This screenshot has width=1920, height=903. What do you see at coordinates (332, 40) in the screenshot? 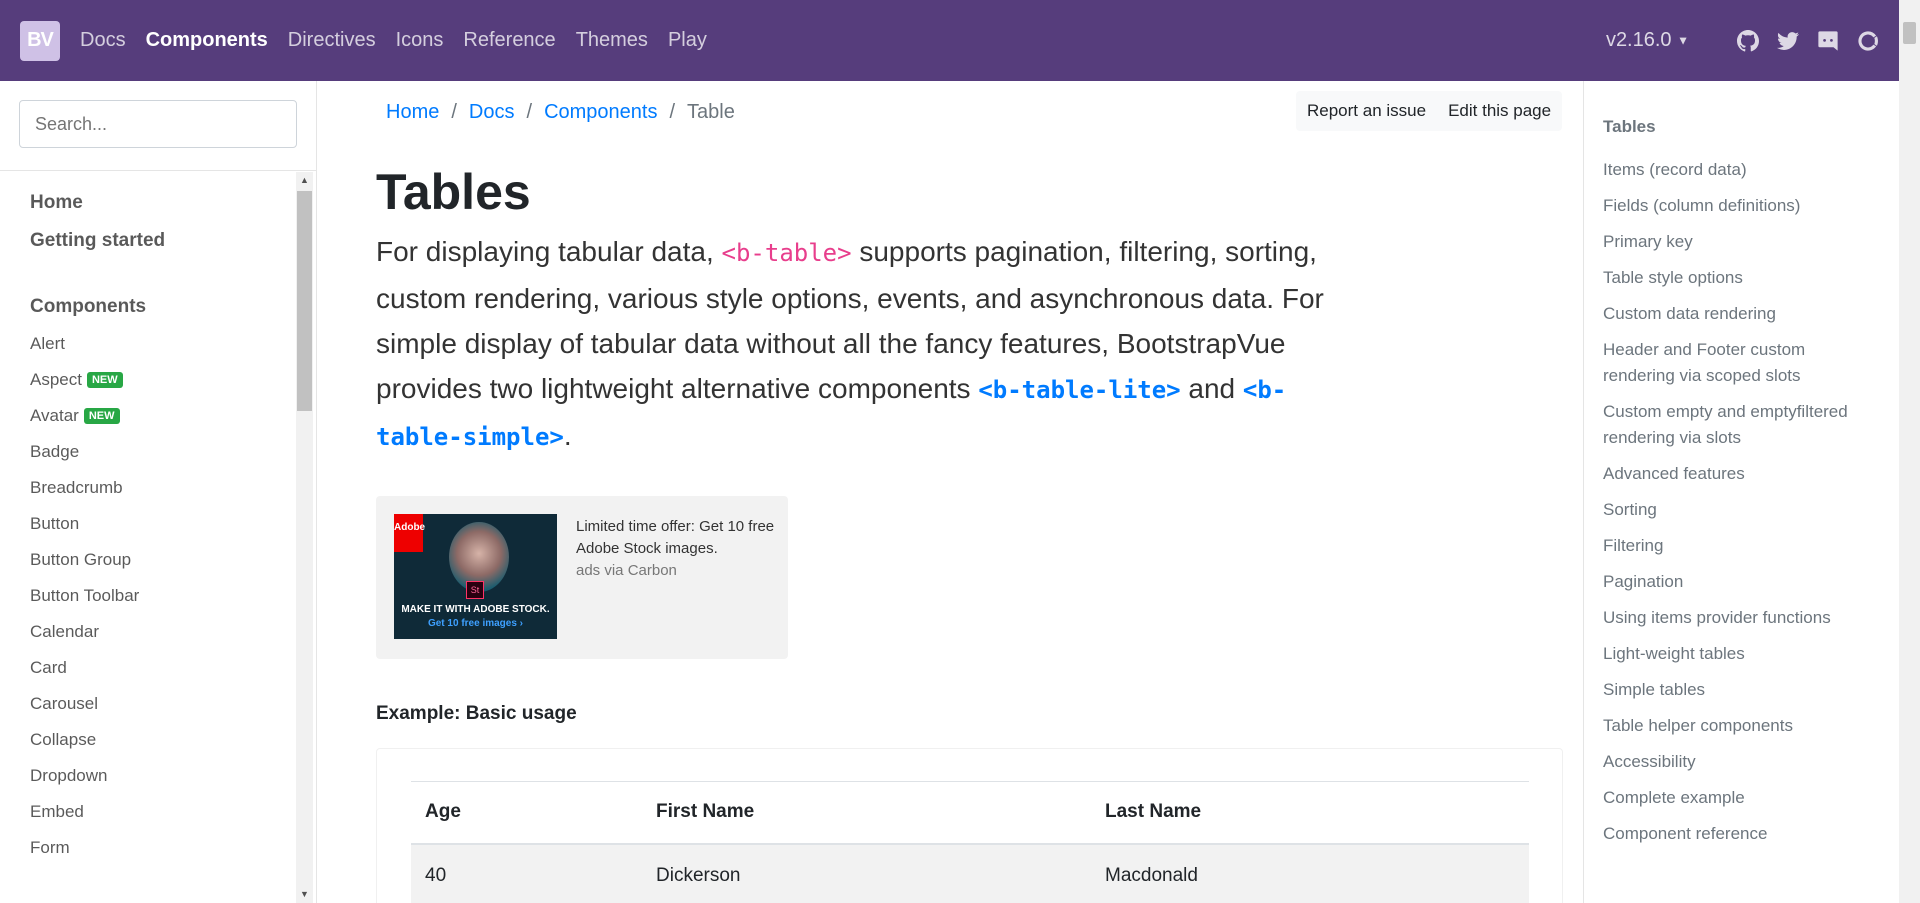
I see `nav-link-directives: Directives` at bounding box center [332, 40].